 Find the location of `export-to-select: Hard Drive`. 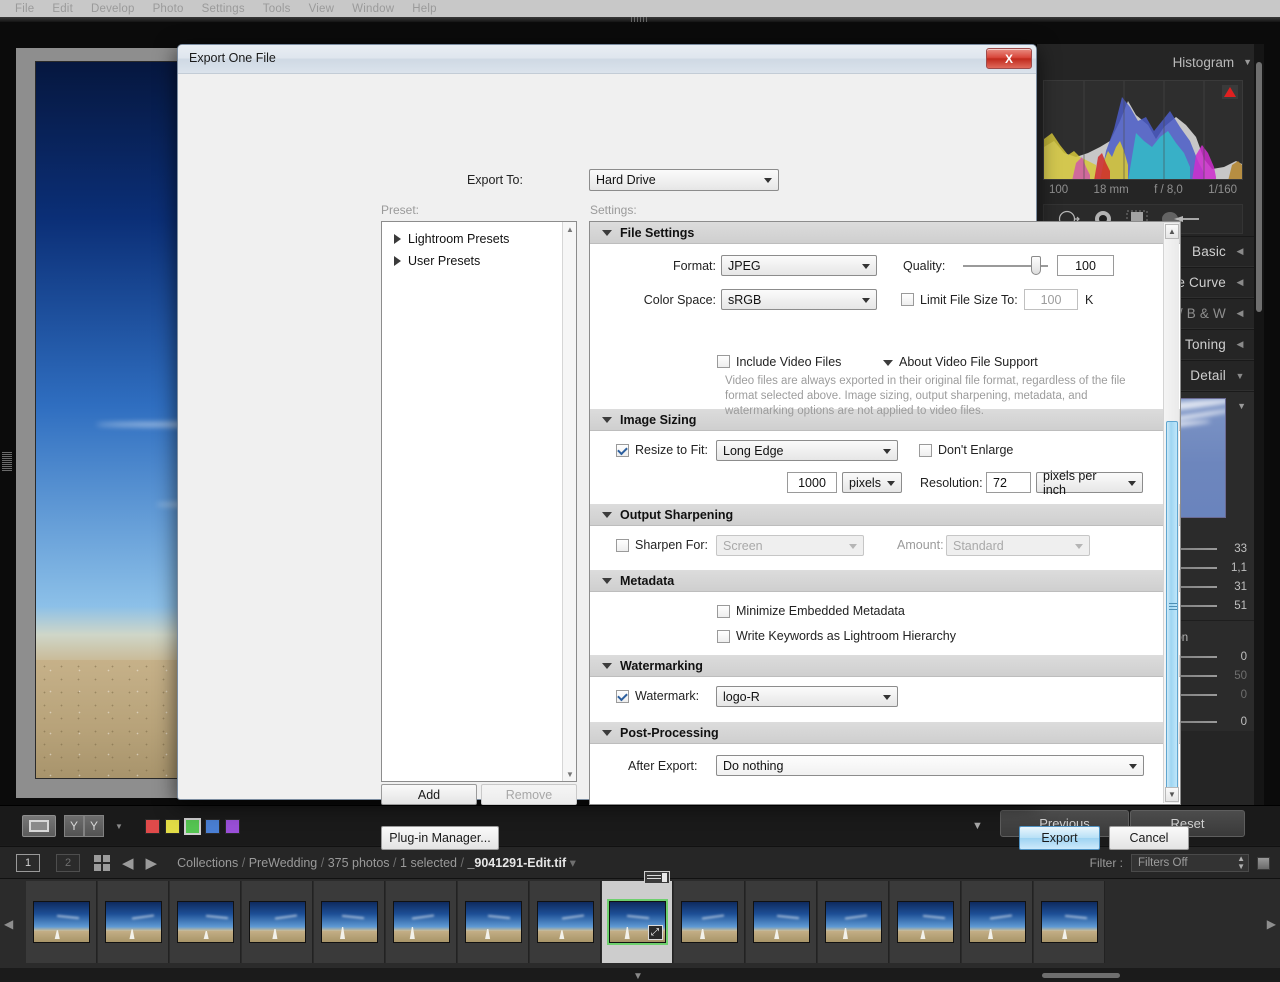

export-to-select: Hard Drive is located at coordinates (684, 180).